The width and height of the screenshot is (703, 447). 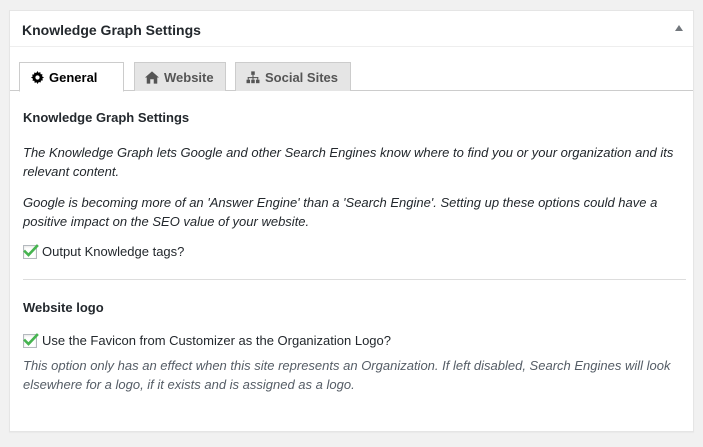 What do you see at coordinates (354, 252) in the screenshot?
I see `output-knowledge-tags-option: Output Knowledge tags?` at bounding box center [354, 252].